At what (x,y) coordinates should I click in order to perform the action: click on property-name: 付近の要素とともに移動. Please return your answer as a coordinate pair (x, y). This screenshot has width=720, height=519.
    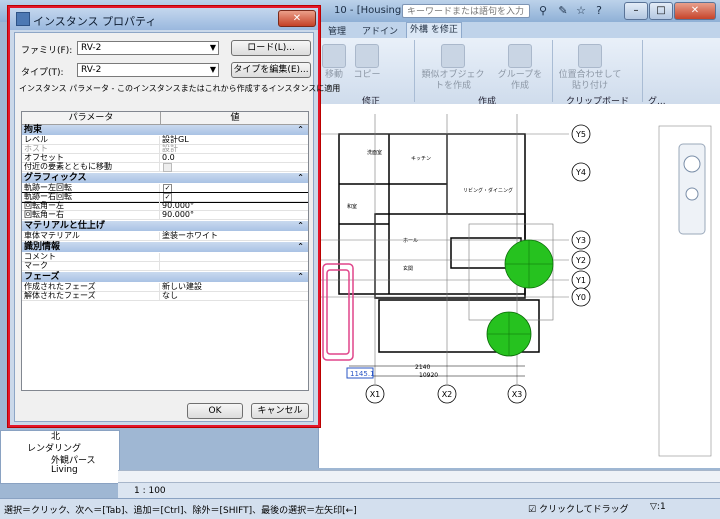
    Looking at the image, I should click on (68, 166).